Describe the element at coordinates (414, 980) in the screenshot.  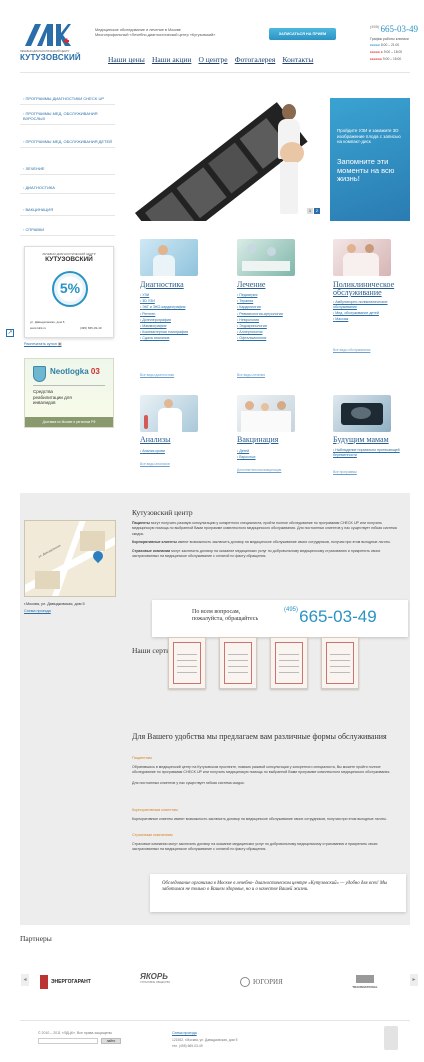
I see `partners-next-arrow: ▸` at that location.